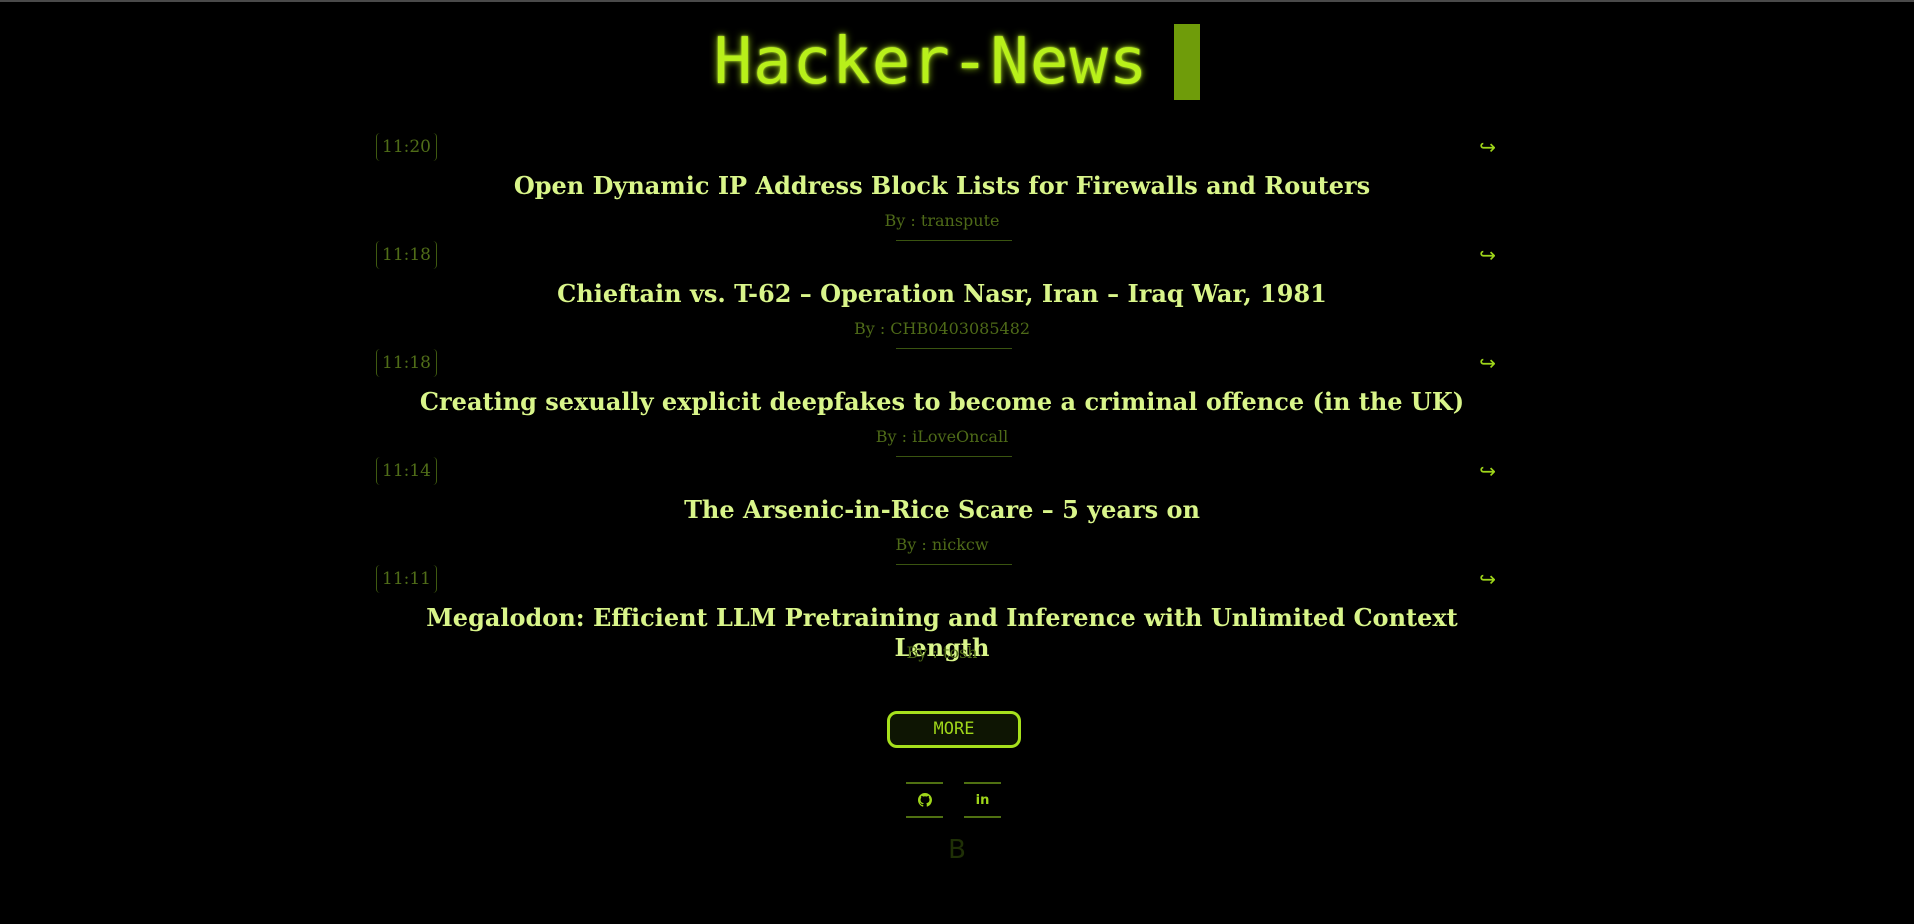 The image size is (1914, 924). Describe the element at coordinates (1187, 62) in the screenshot. I see `blinking-cursor` at that location.